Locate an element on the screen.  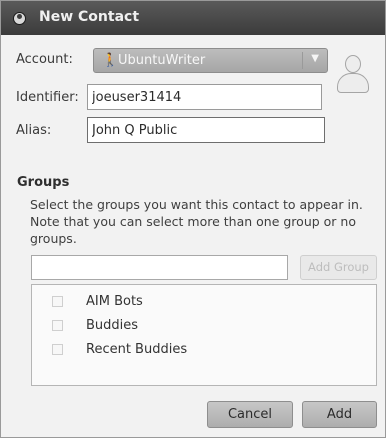
aim-person-icon: 🚶 is located at coordinates (110, 60).